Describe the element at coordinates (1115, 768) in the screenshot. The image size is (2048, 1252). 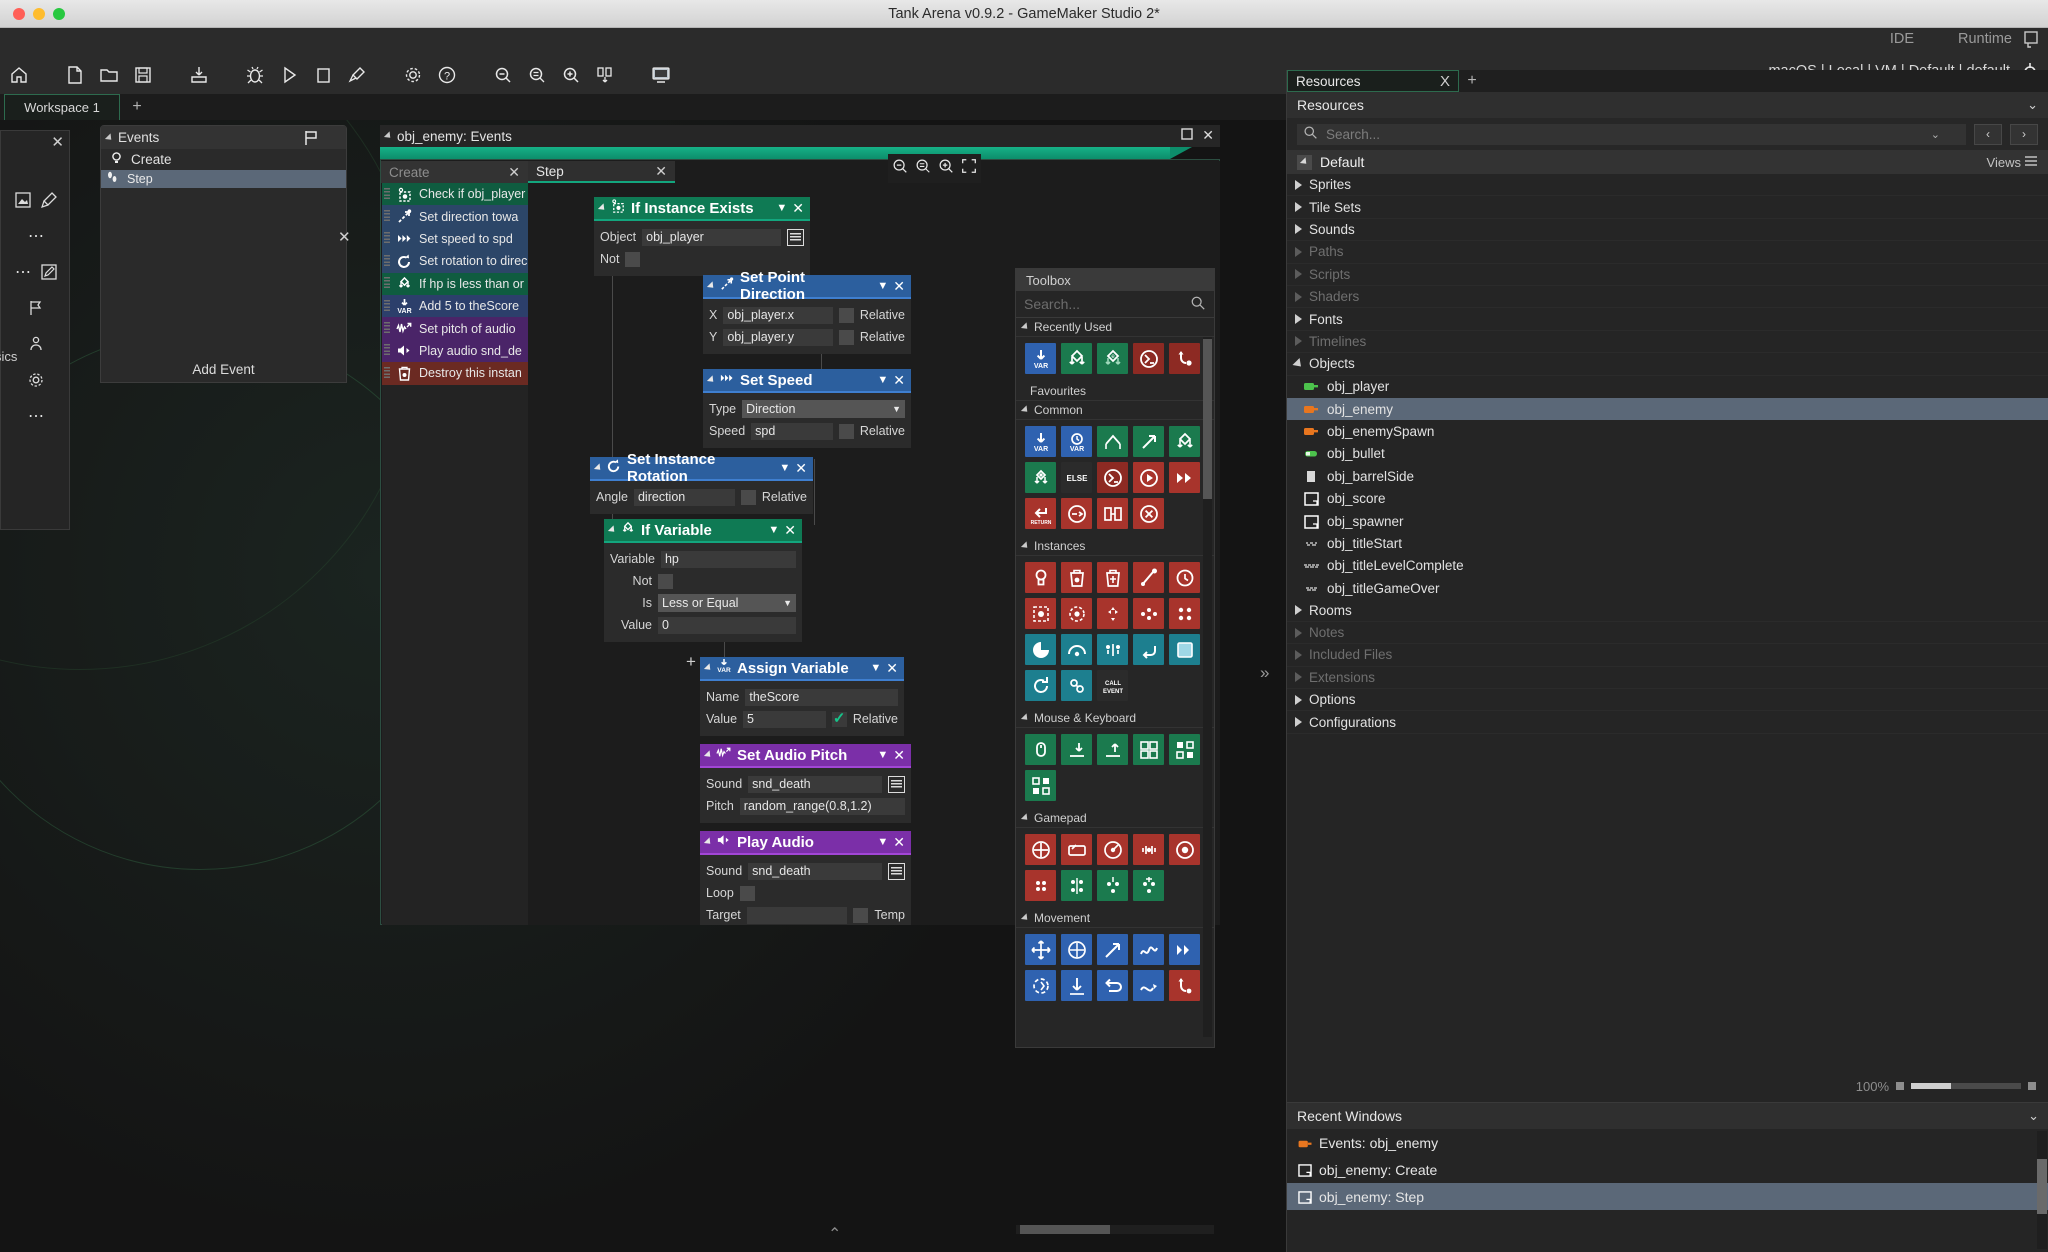
I see `toolbox-tiles-mouse-keyboard` at that location.